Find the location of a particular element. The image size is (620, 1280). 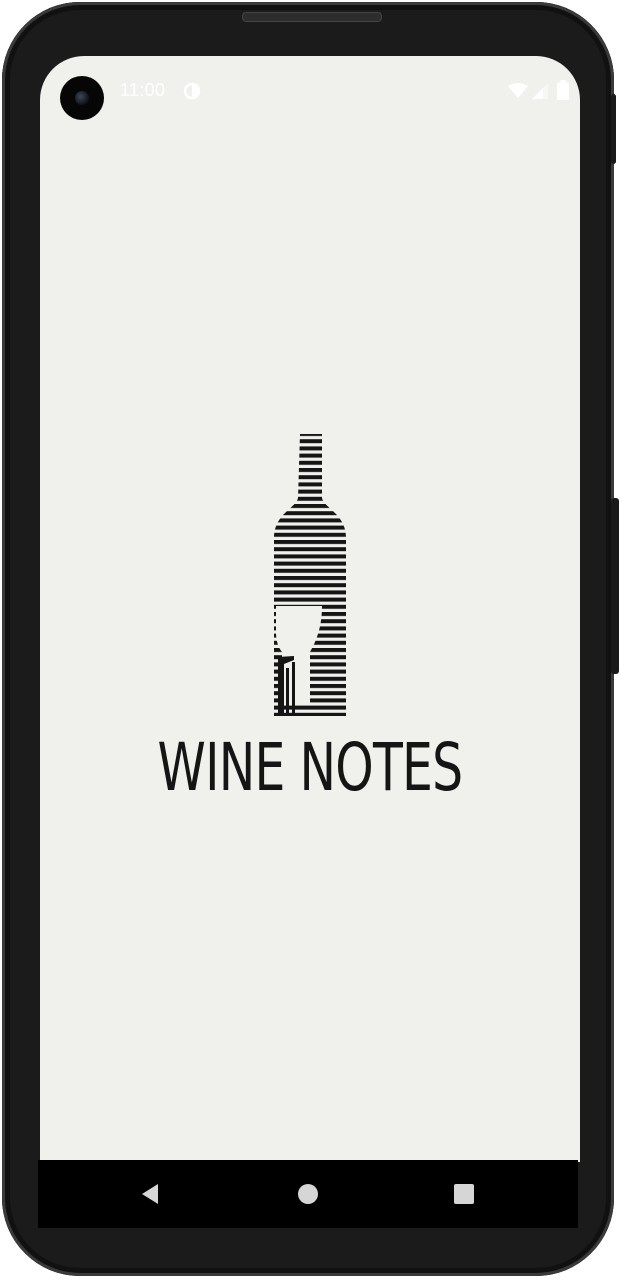

recents-icon is located at coordinates (464, 1194).